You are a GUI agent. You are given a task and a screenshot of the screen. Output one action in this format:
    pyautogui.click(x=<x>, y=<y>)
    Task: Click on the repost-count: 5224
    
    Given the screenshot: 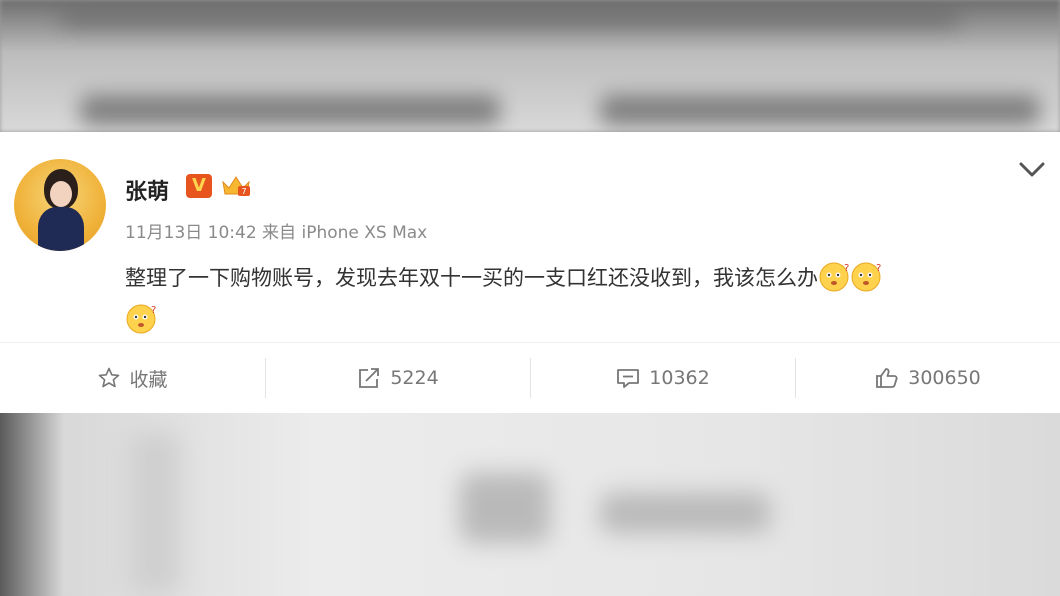 What is the action you would take?
    pyautogui.click(x=414, y=378)
    